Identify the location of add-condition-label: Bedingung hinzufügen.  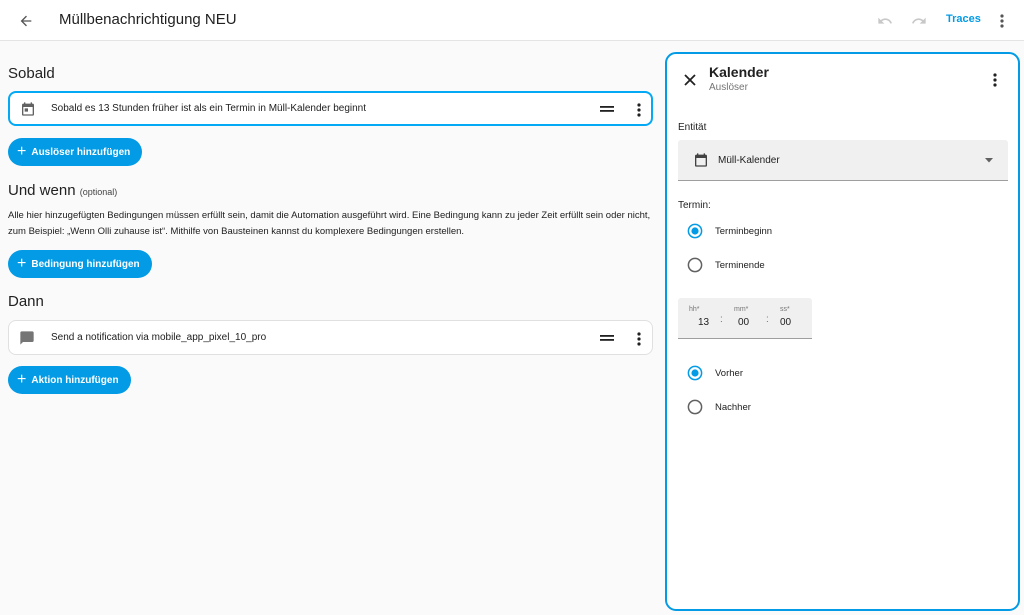
(85, 264).